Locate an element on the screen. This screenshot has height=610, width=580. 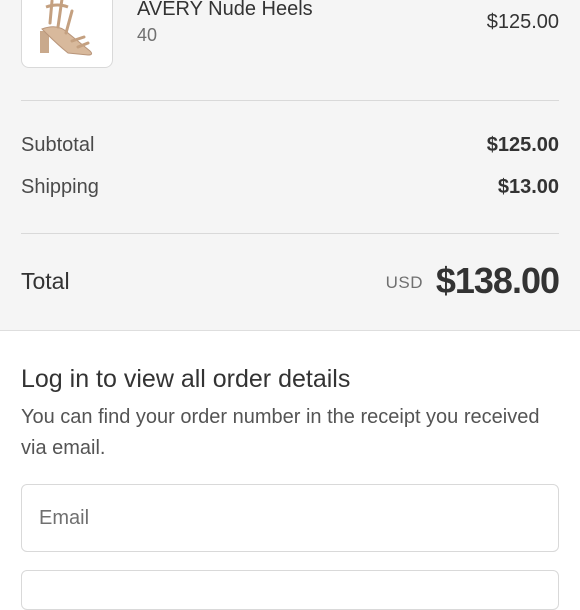
email-field is located at coordinates (290, 518).